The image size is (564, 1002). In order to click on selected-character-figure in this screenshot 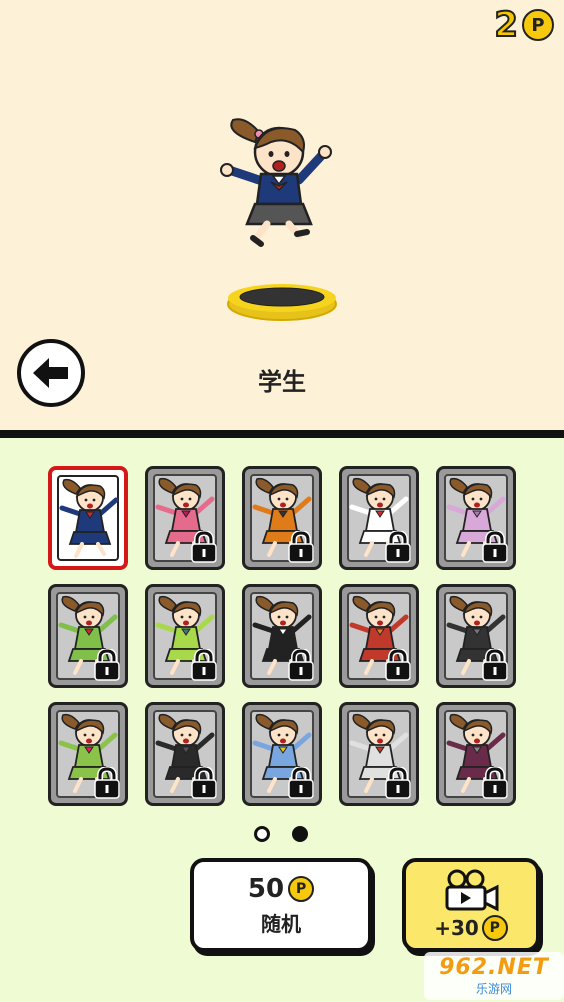, I will do `click(276, 182)`.